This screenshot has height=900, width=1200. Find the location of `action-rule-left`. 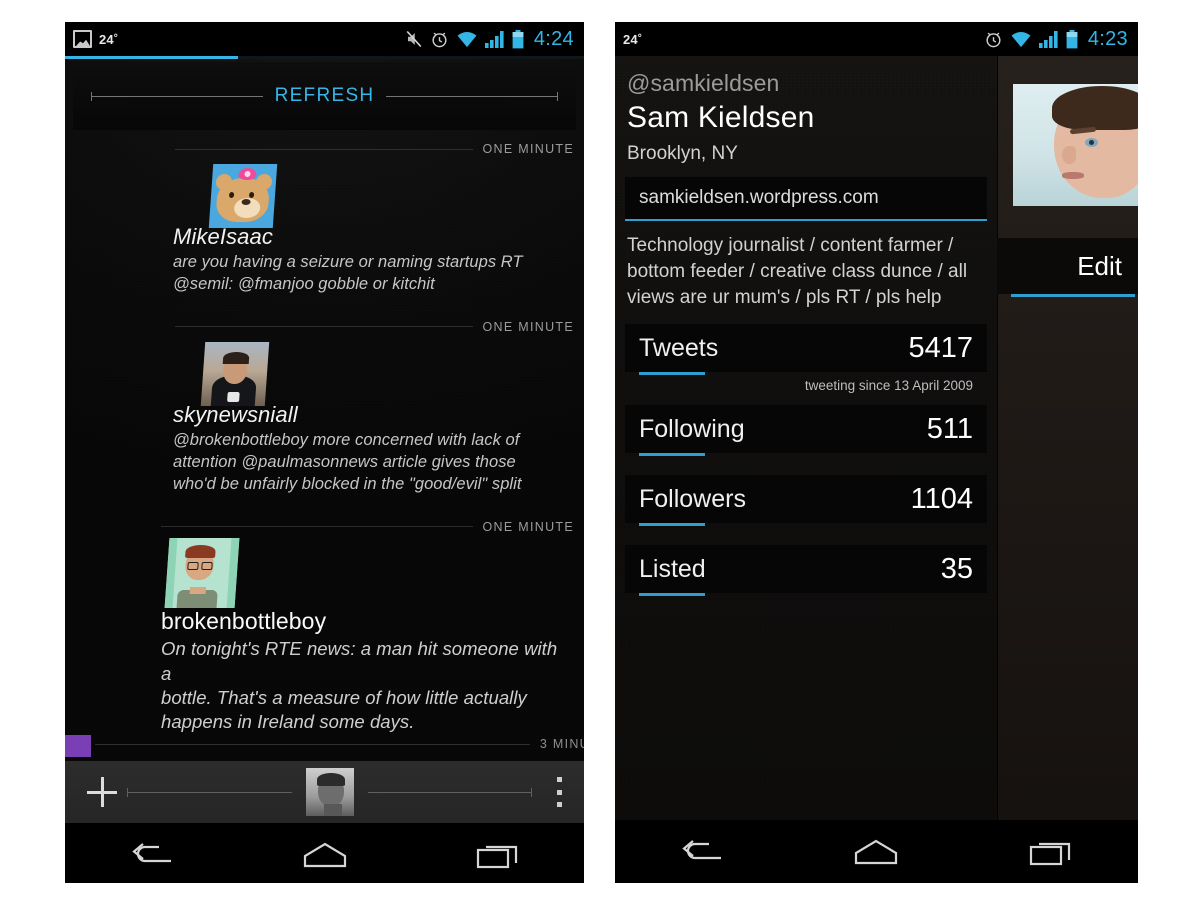

action-rule-left is located at coordinates (209, 792).